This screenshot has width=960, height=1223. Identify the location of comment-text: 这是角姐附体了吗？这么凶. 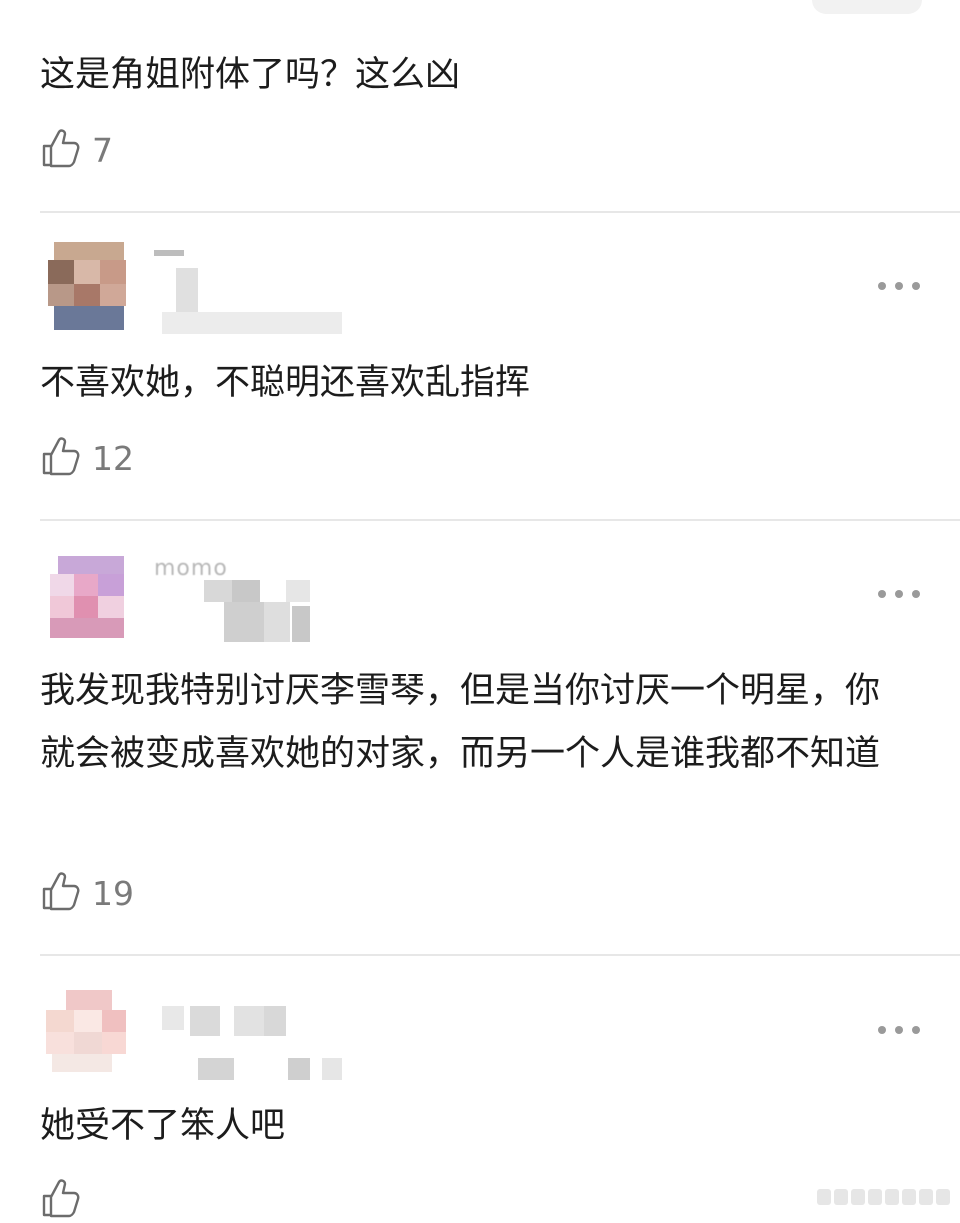
(250, 75).